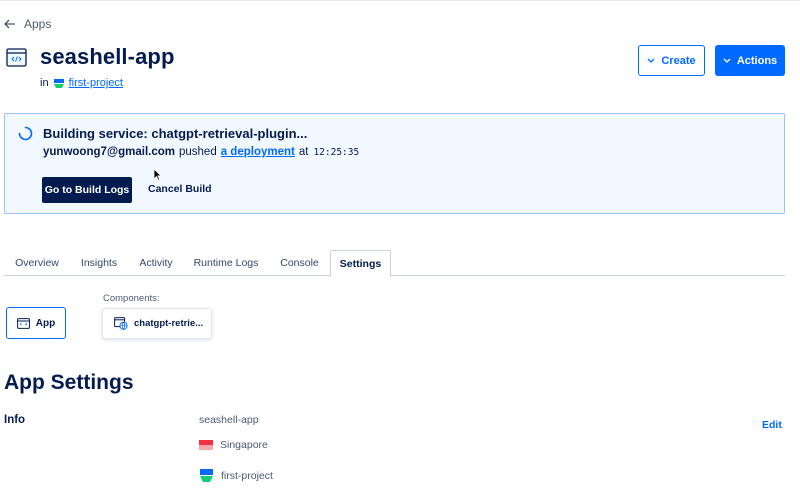 The height and width of the screenshot is (493, 800). I want to click on info-project: first-project, so click(236, 475).